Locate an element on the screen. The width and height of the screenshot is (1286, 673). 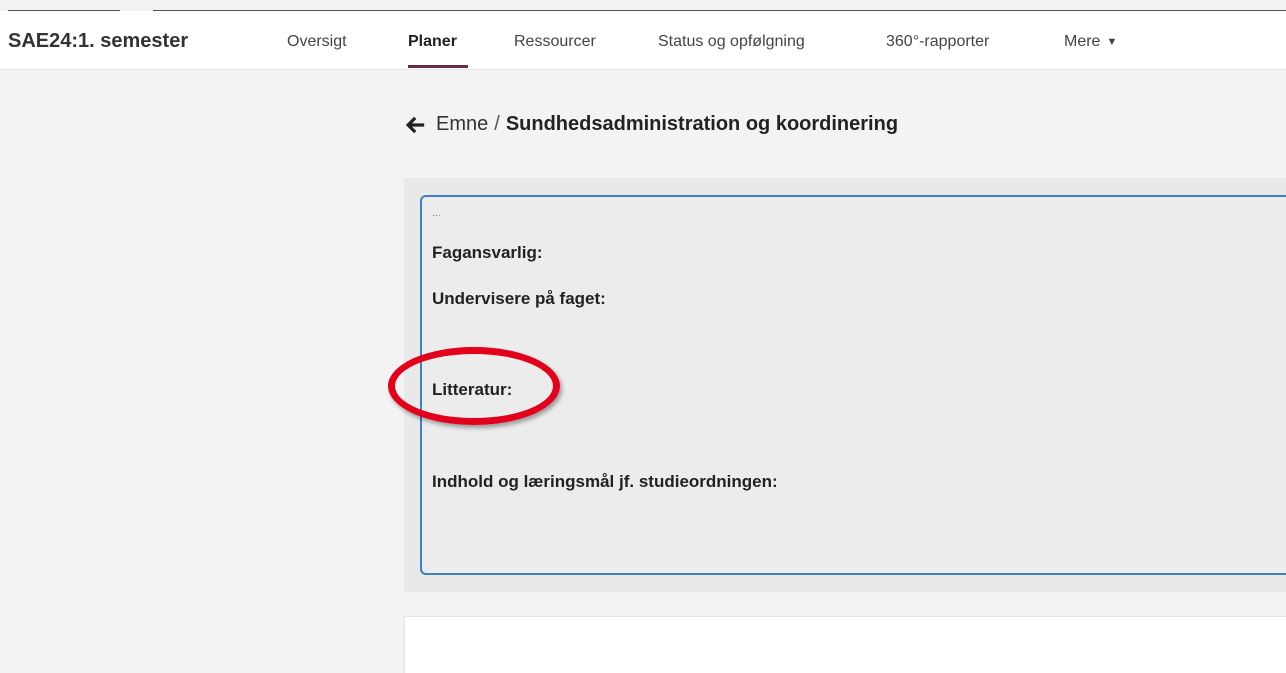
arrow-left-icon is located at coordinates (415, 125).